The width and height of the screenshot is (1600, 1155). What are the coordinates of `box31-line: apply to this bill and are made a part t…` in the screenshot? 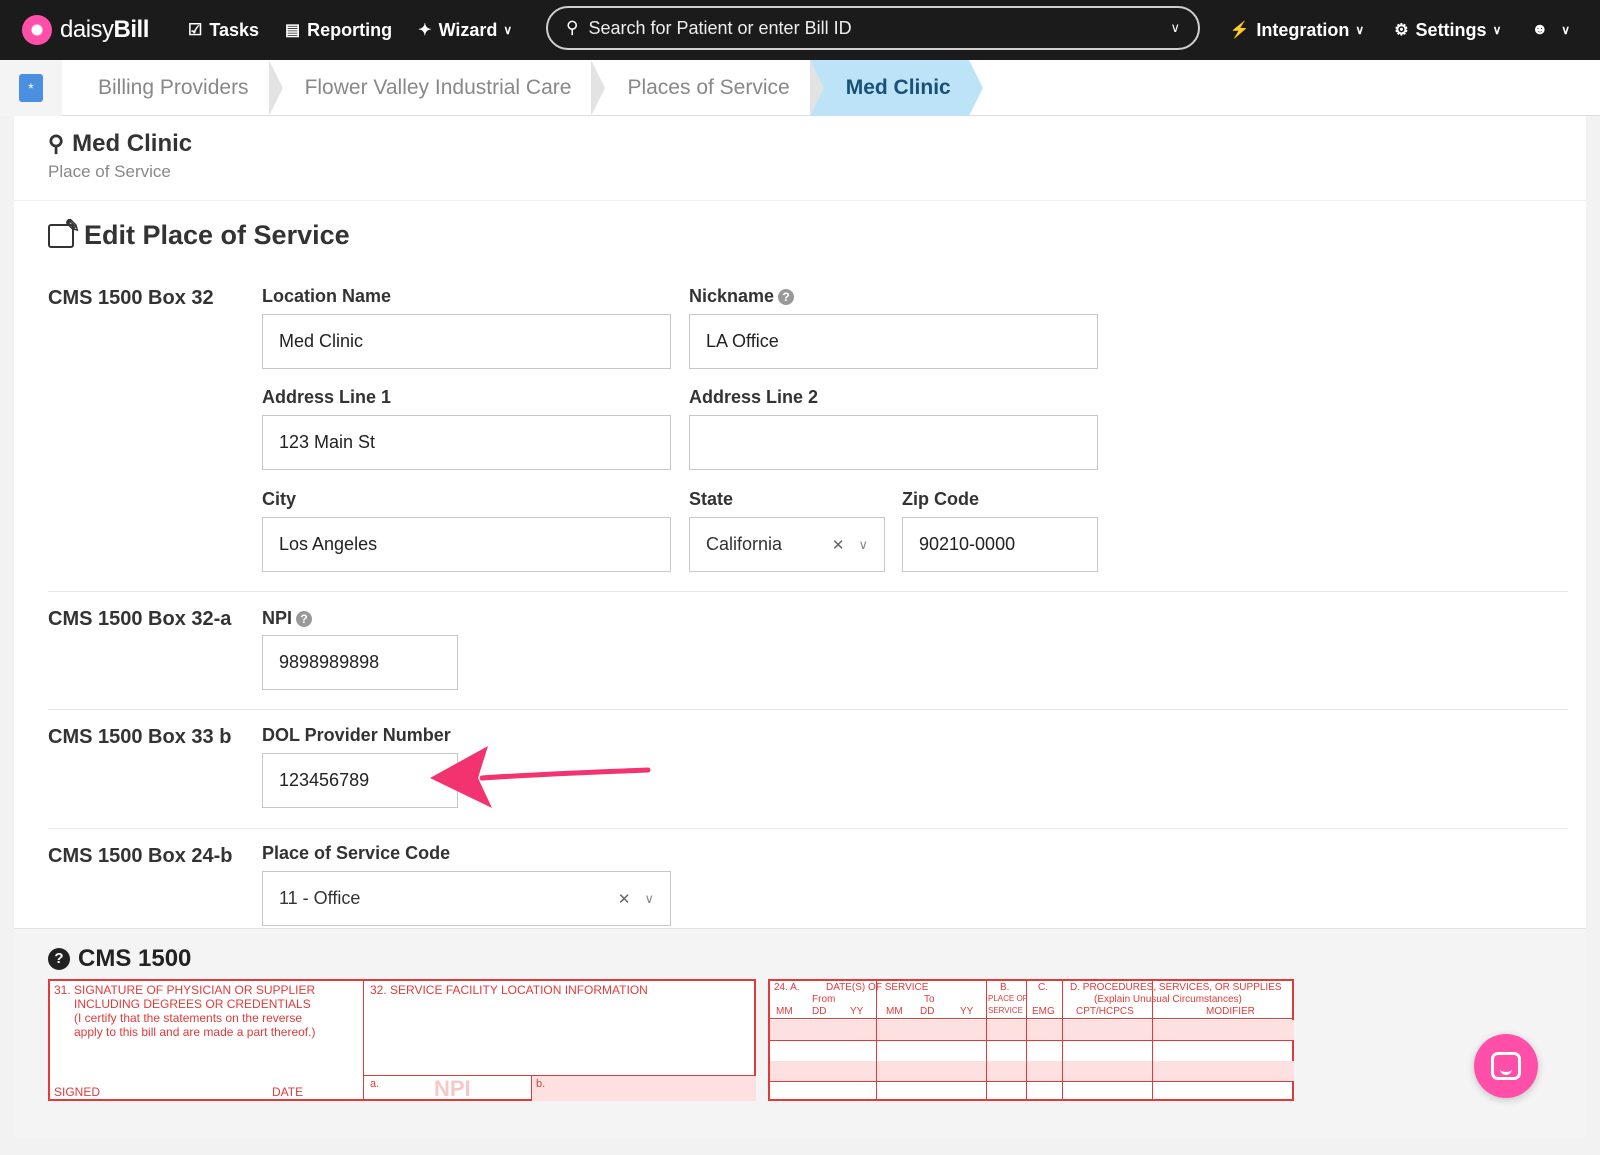 It's located at (195, 1032).